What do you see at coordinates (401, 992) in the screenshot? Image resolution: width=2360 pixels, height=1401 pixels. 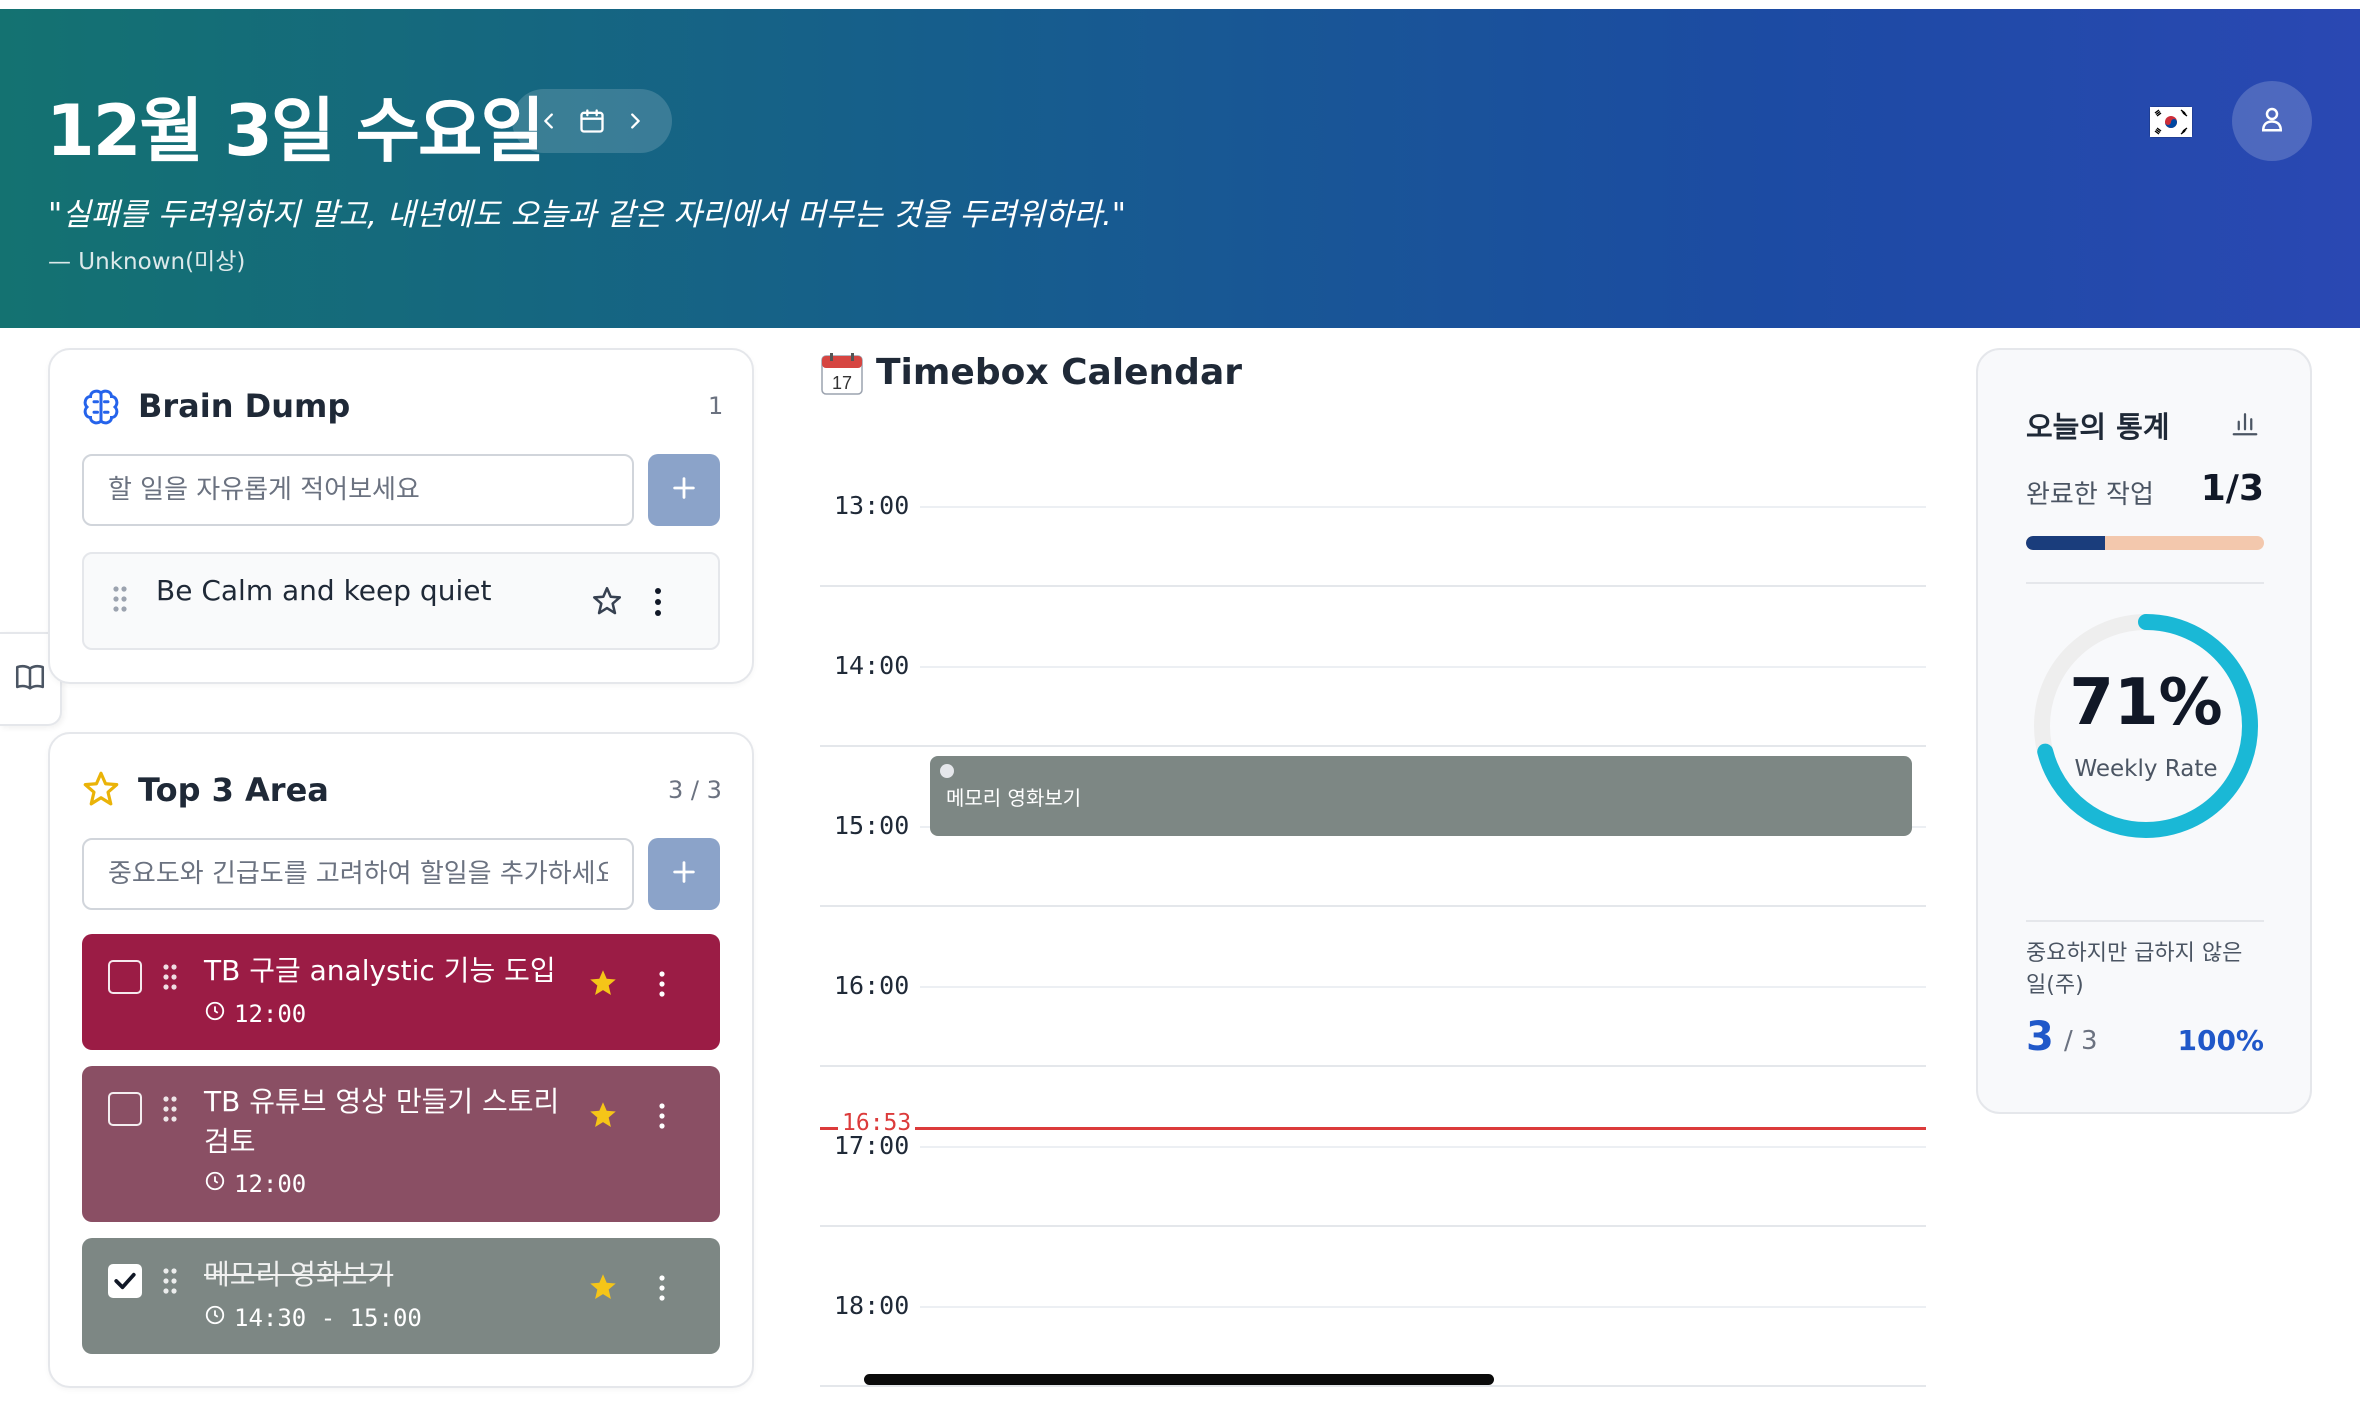 I see `top3-task: TB 구글 analystic 기능 도입 12:00` at bounding box center [401, 992].